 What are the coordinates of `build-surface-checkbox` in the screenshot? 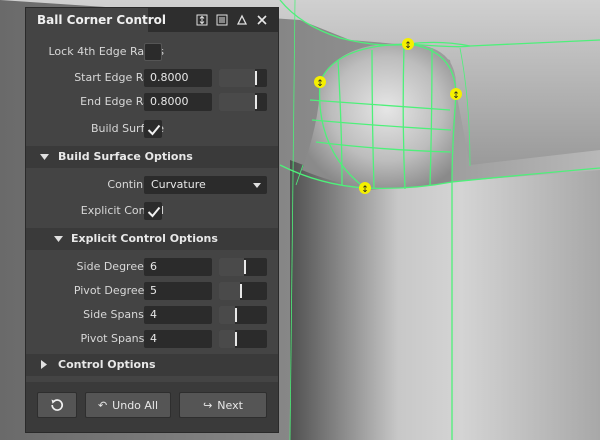 It's located at (153, 129).